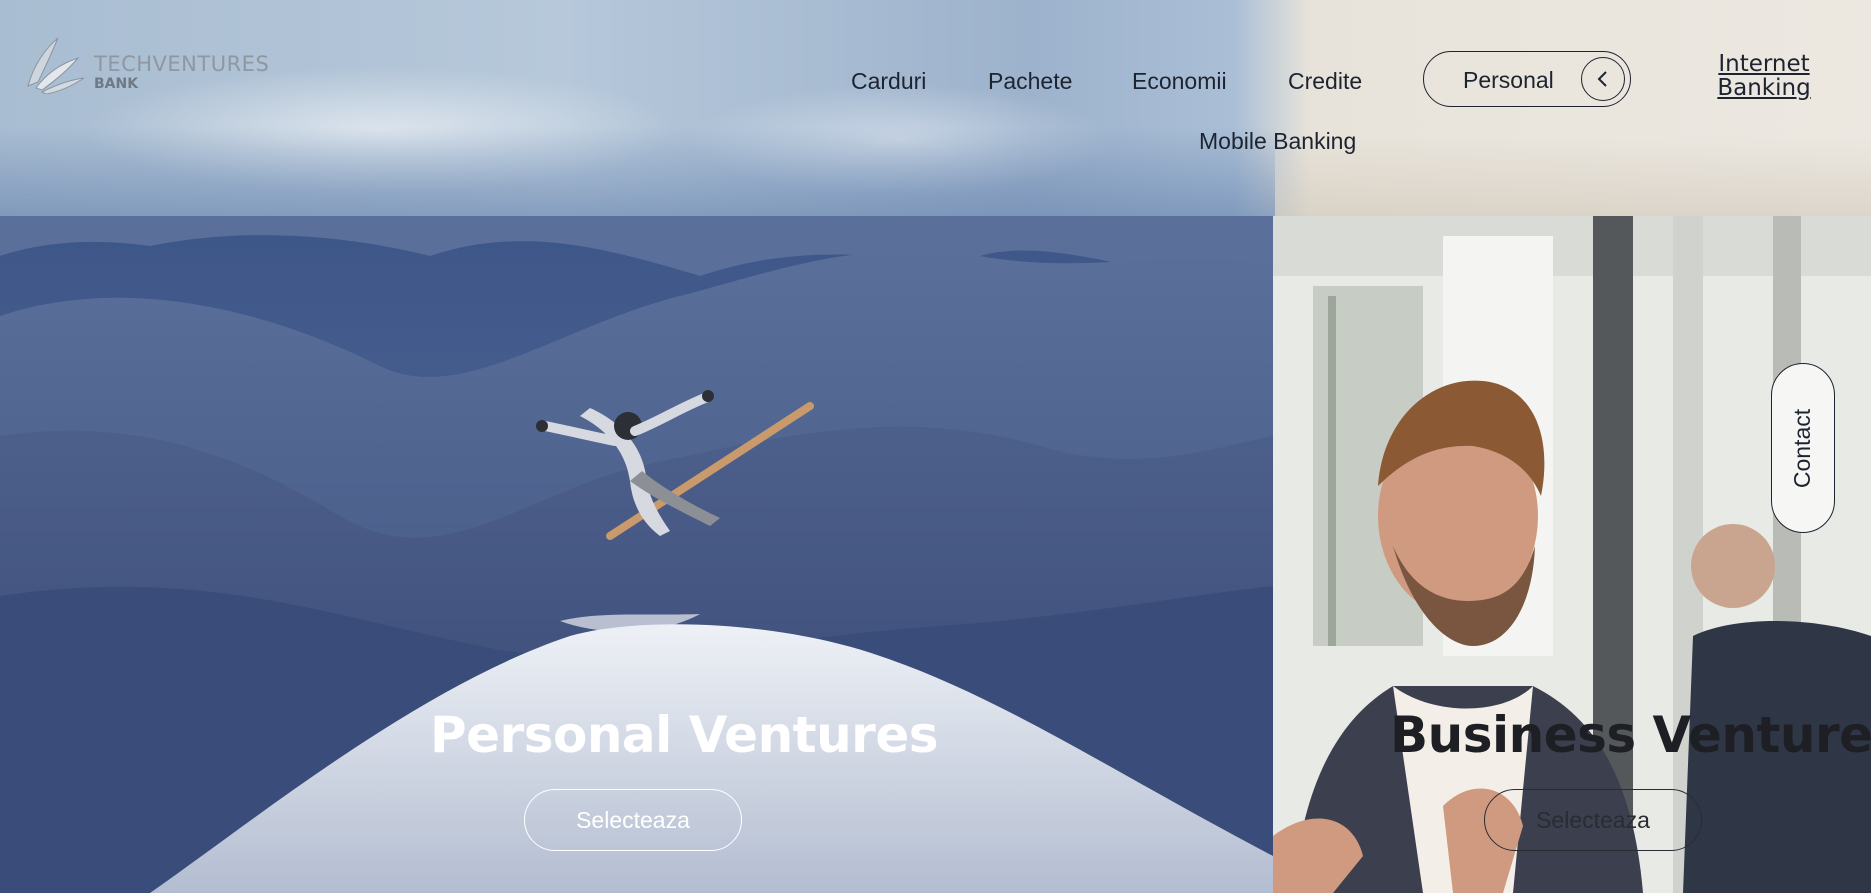  Describe the element at coordinates (116, 84) in the screenshot. I see `brand-sub: BANK` at that location.